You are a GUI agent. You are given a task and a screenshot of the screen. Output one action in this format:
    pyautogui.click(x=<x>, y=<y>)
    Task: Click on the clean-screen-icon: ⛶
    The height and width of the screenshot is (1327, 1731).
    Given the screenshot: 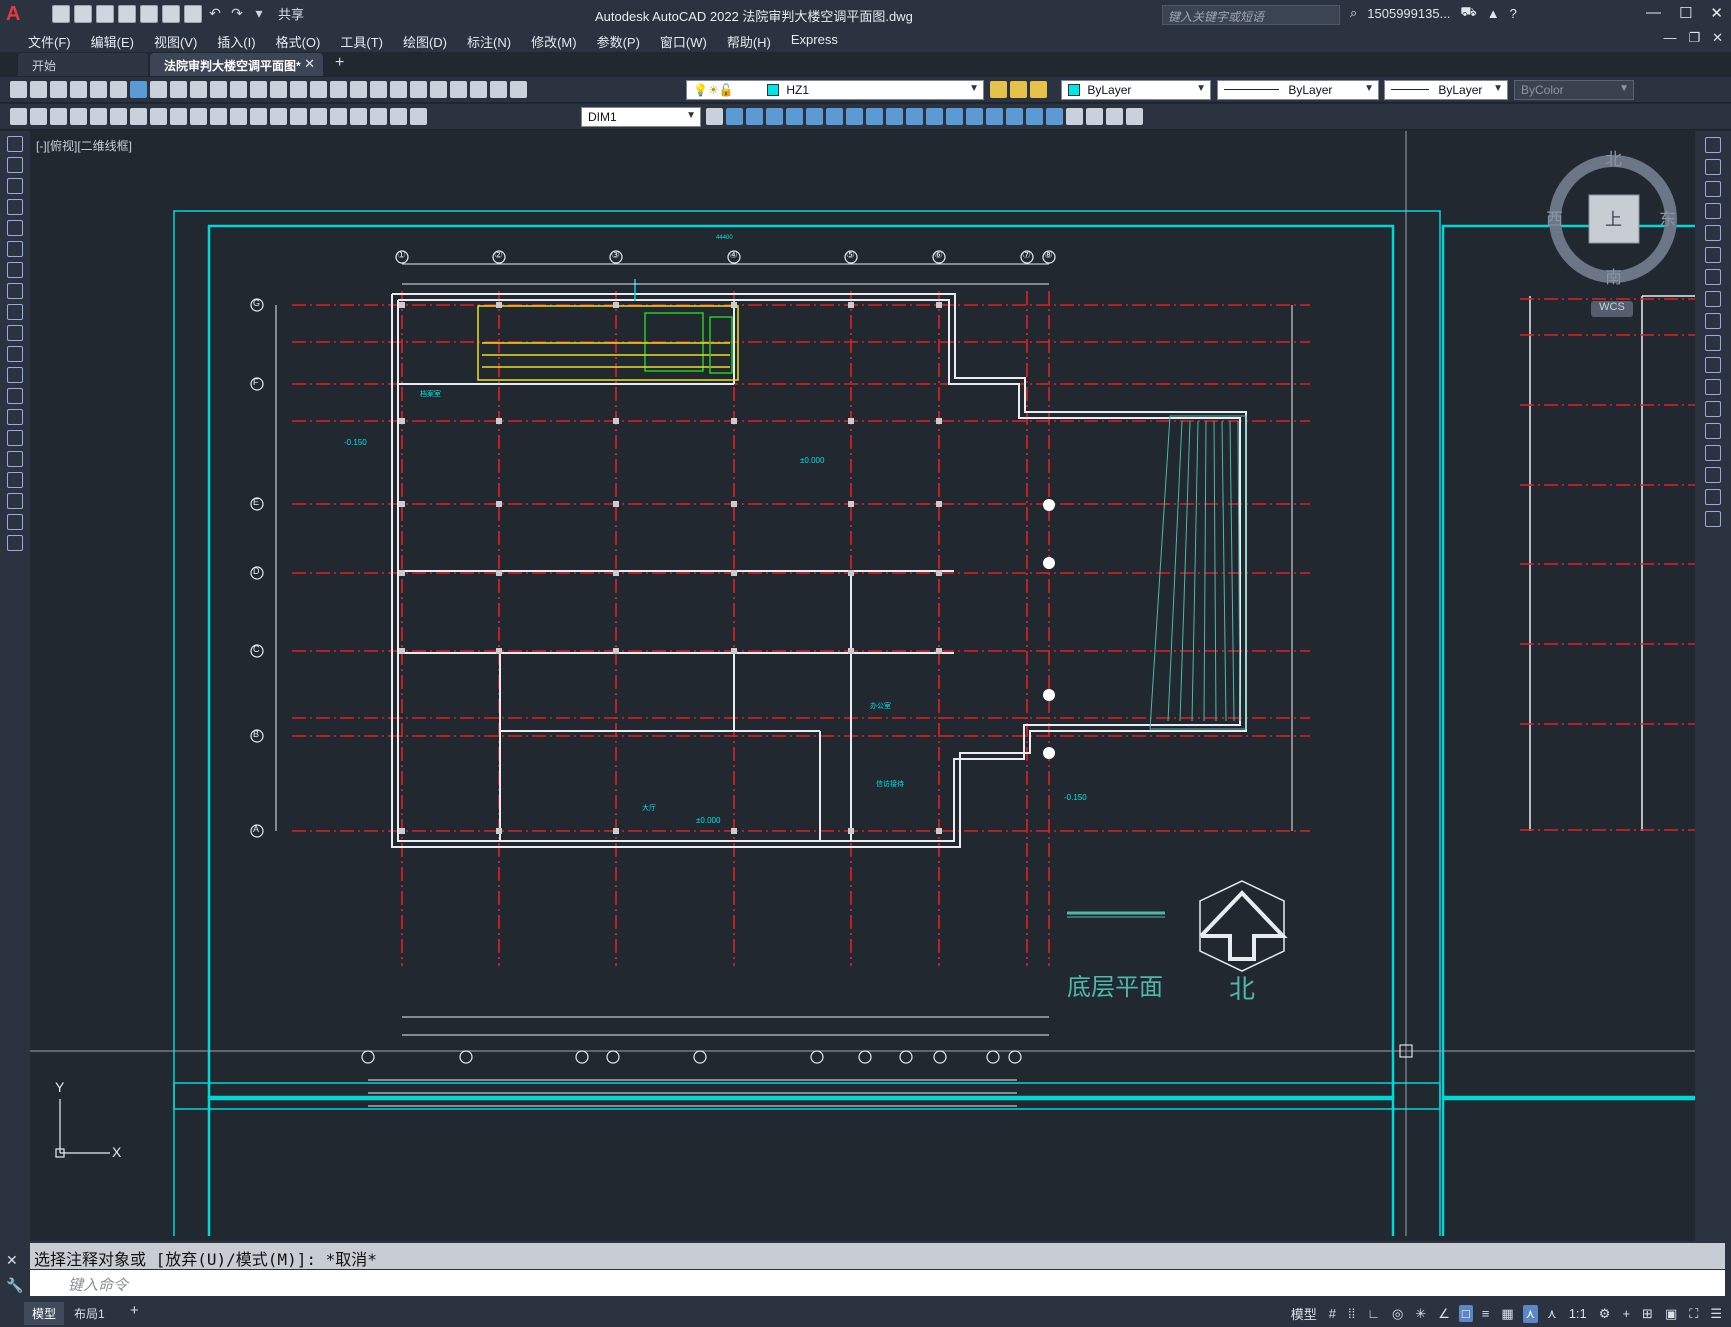 What is the action you would take?
    pyautogui.click(x=1693, y=1314)
    